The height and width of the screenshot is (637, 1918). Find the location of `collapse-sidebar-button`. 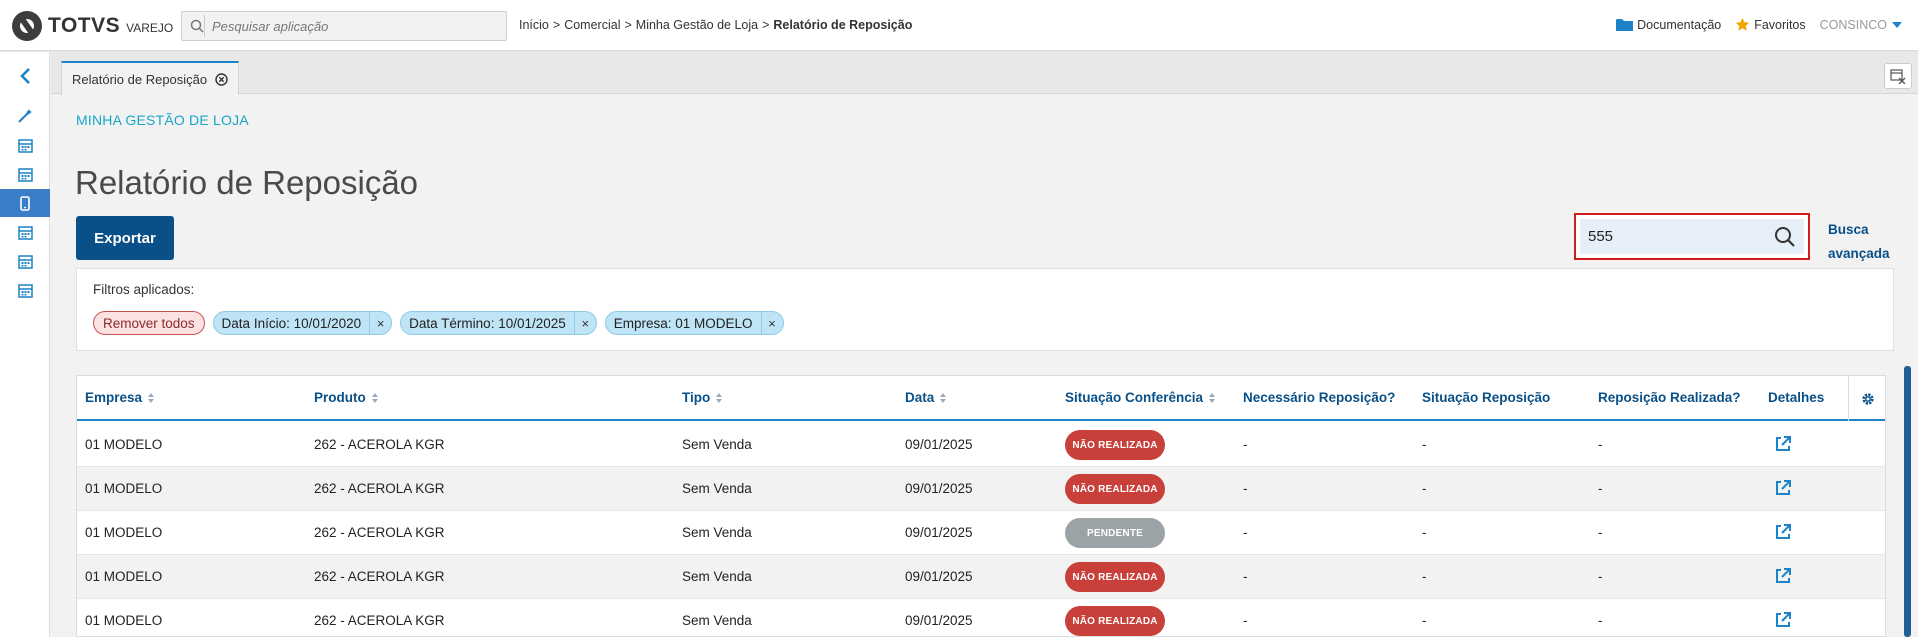

collapse-sidebar-button is located at coordinates (25, 76).